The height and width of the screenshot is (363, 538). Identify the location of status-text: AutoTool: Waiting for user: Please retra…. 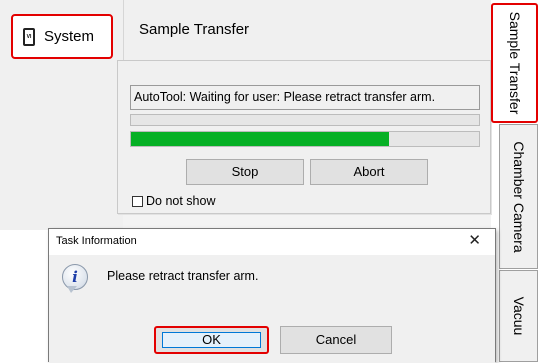
(305, 97).